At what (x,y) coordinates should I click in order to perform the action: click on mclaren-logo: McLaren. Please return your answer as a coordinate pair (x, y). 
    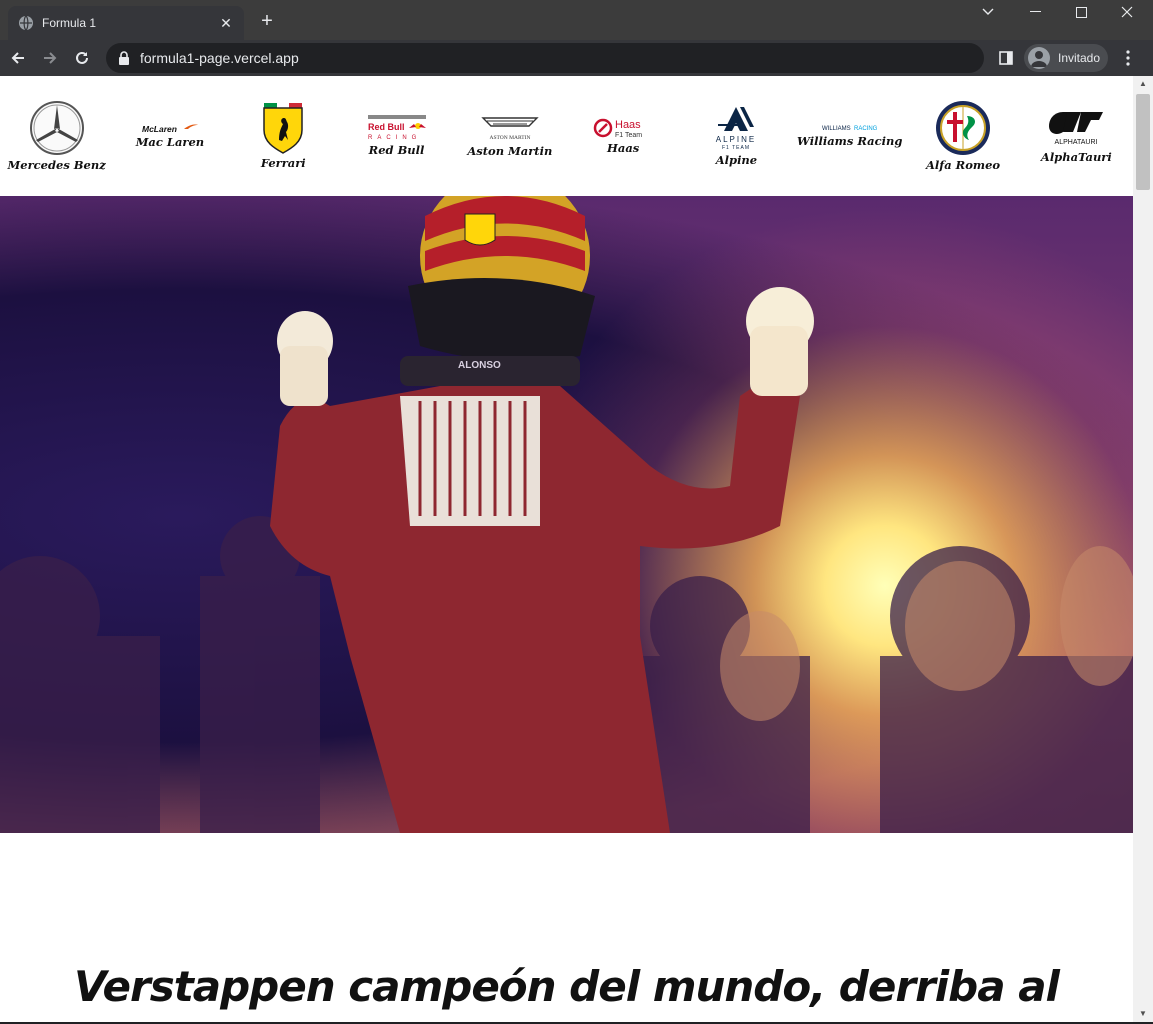
    Looking at the image, I should click on (170, 128).